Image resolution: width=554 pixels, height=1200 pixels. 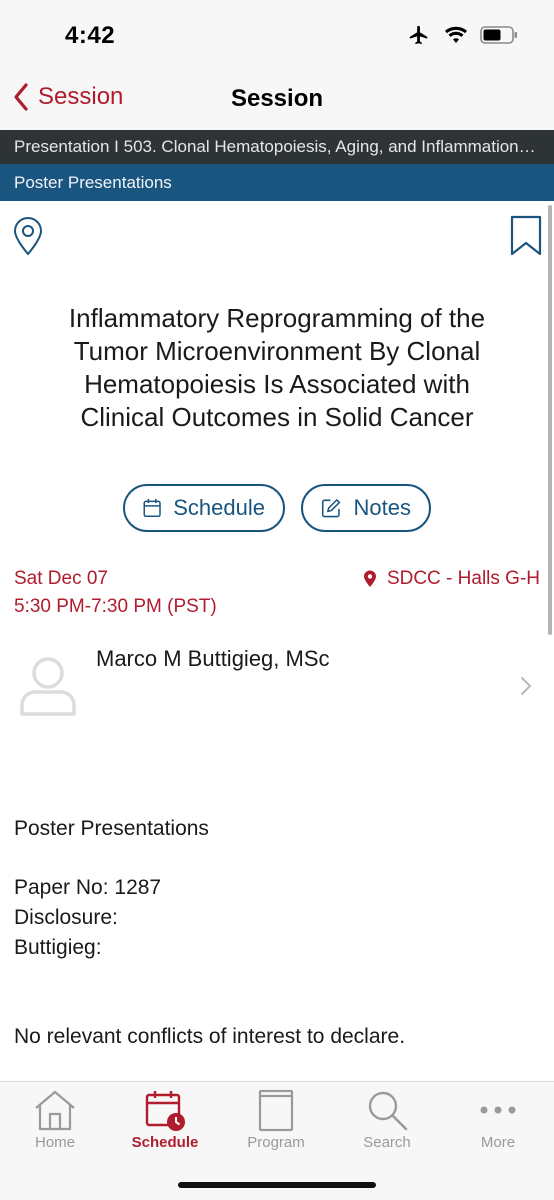 What do you see at coordinates (219, 507) in the screenshot?
I see `schedule-button-label: Schedule` at bounding box center [219, 507].